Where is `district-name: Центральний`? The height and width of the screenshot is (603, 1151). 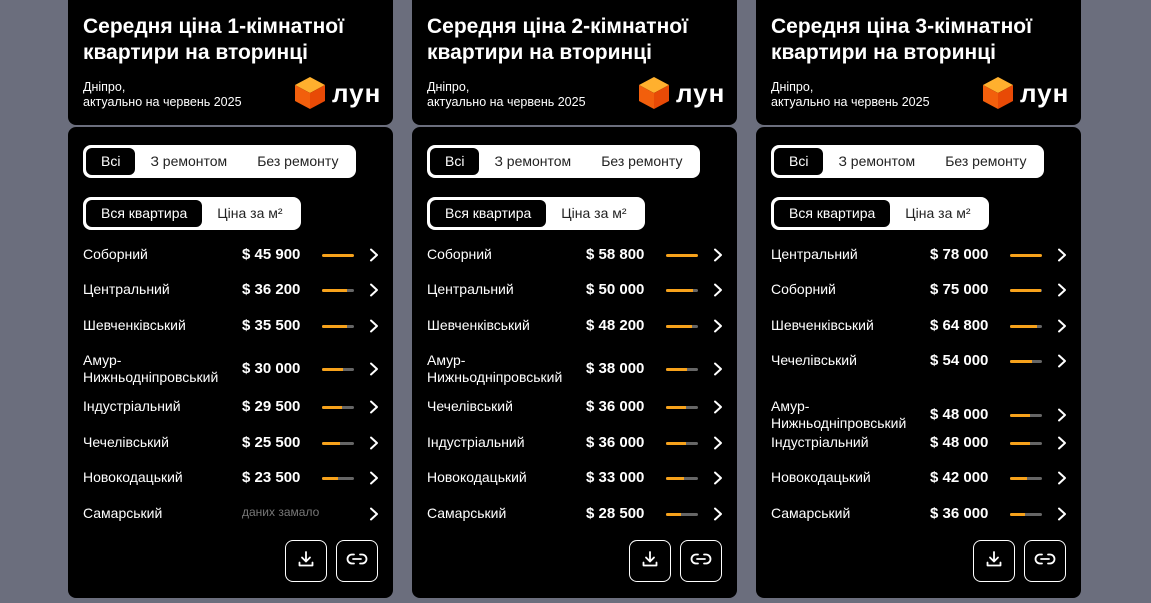
district-name: Центральний is located at coordinates (814, 254).